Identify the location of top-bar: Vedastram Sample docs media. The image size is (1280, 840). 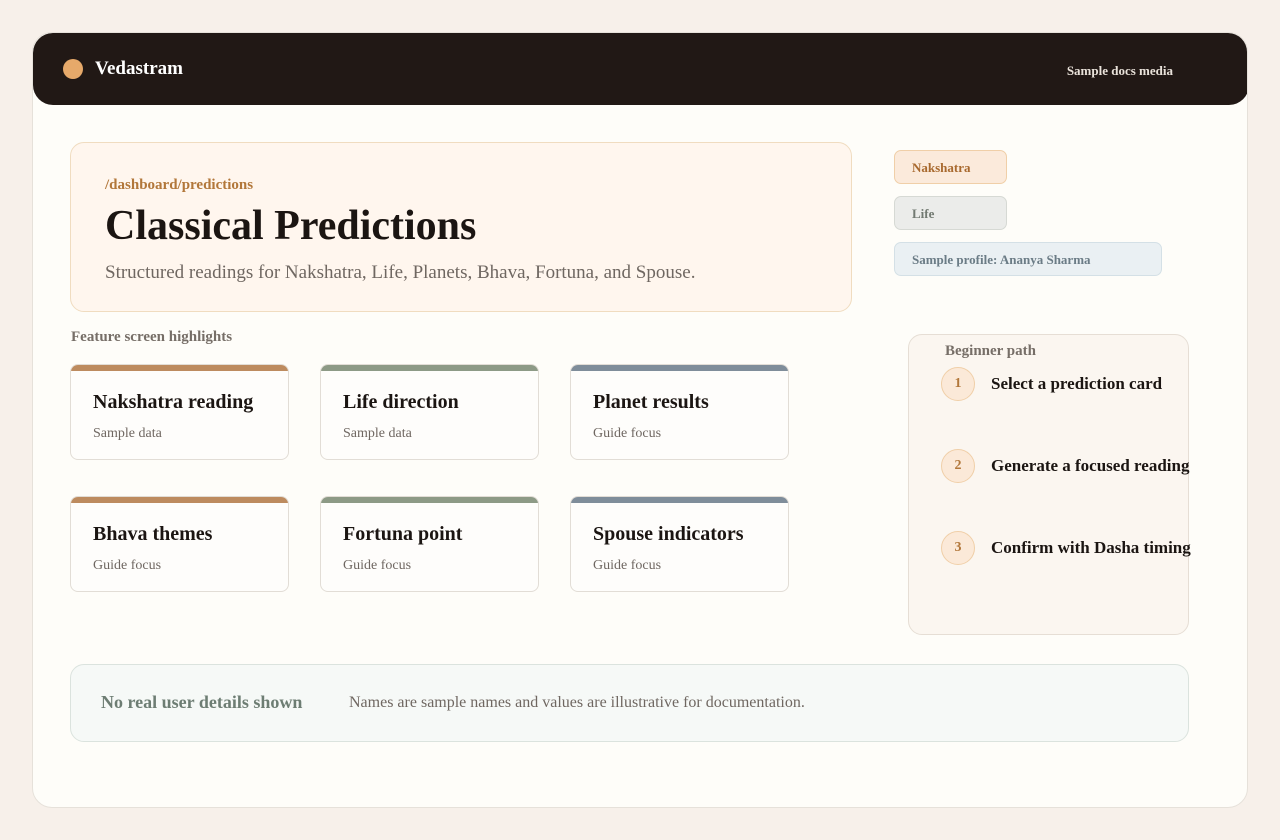
(640, 69).